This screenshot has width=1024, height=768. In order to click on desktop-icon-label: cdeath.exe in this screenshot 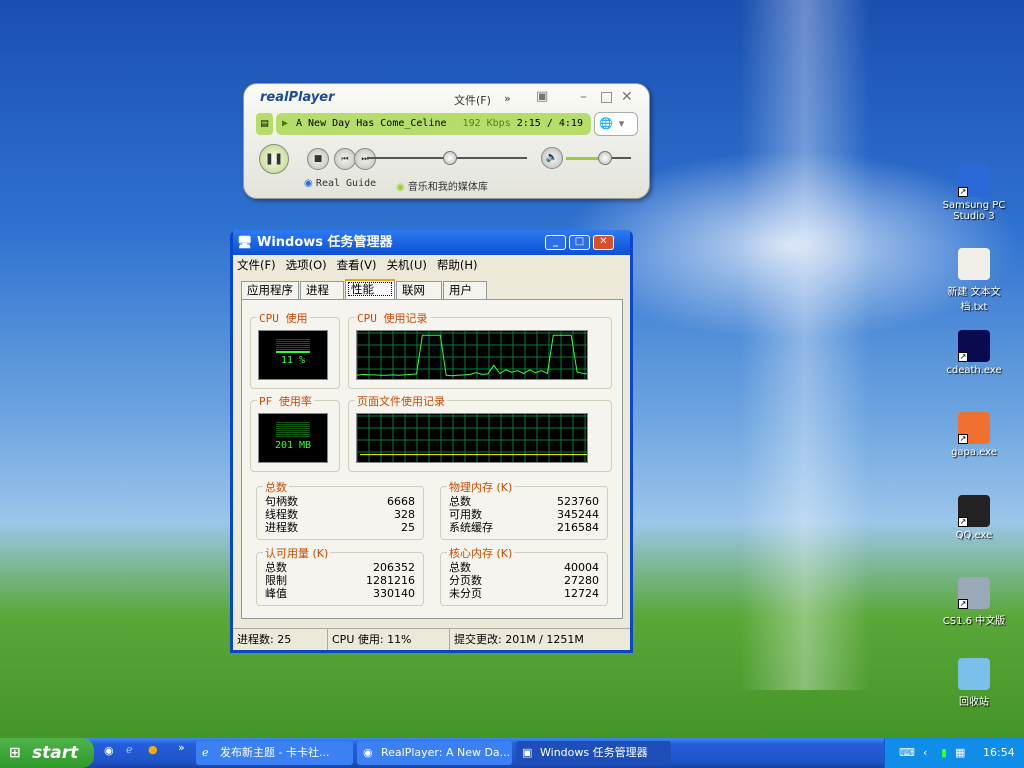, I will do `click(974, 370)`.